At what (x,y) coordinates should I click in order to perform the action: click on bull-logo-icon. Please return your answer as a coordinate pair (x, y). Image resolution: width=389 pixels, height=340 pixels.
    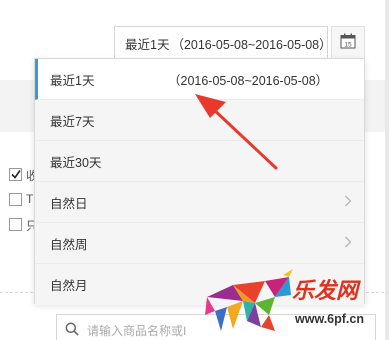
    Looking at the image, I should click on (249, 300).